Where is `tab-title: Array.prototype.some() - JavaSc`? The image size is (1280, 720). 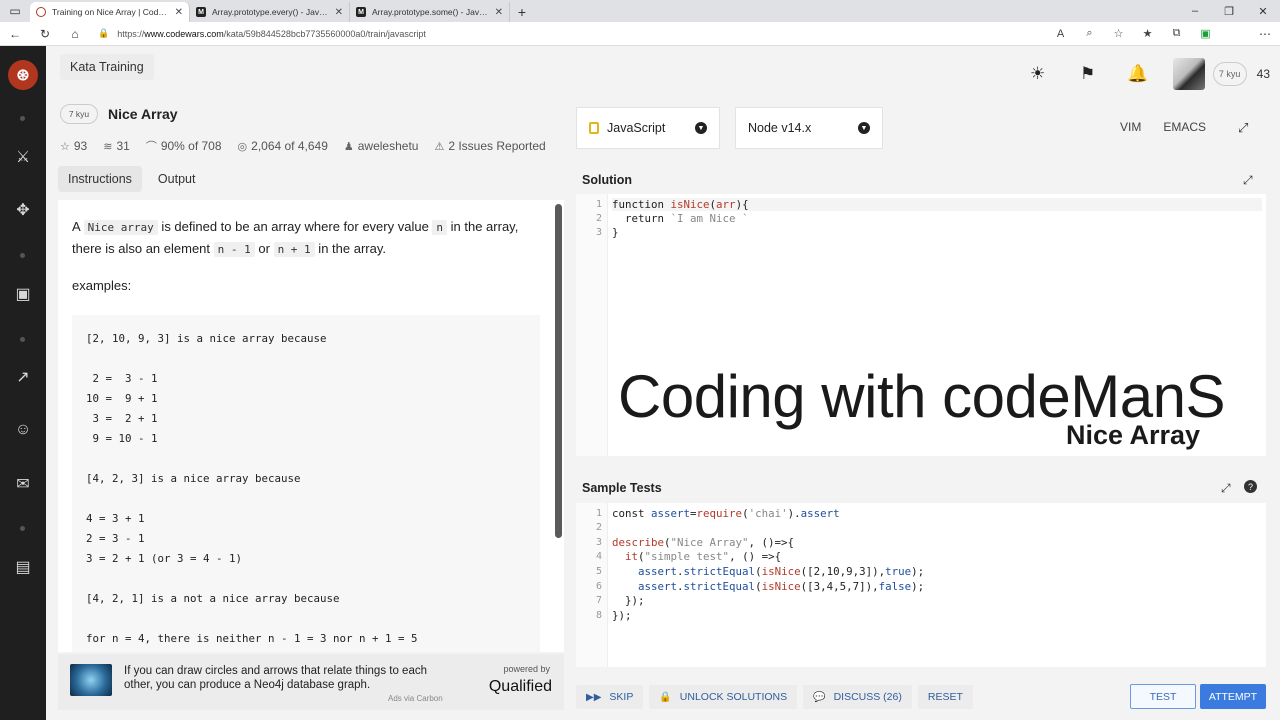
tab-title: Array.prototype.some() - JavaSc is located at coordinates (431, 12).